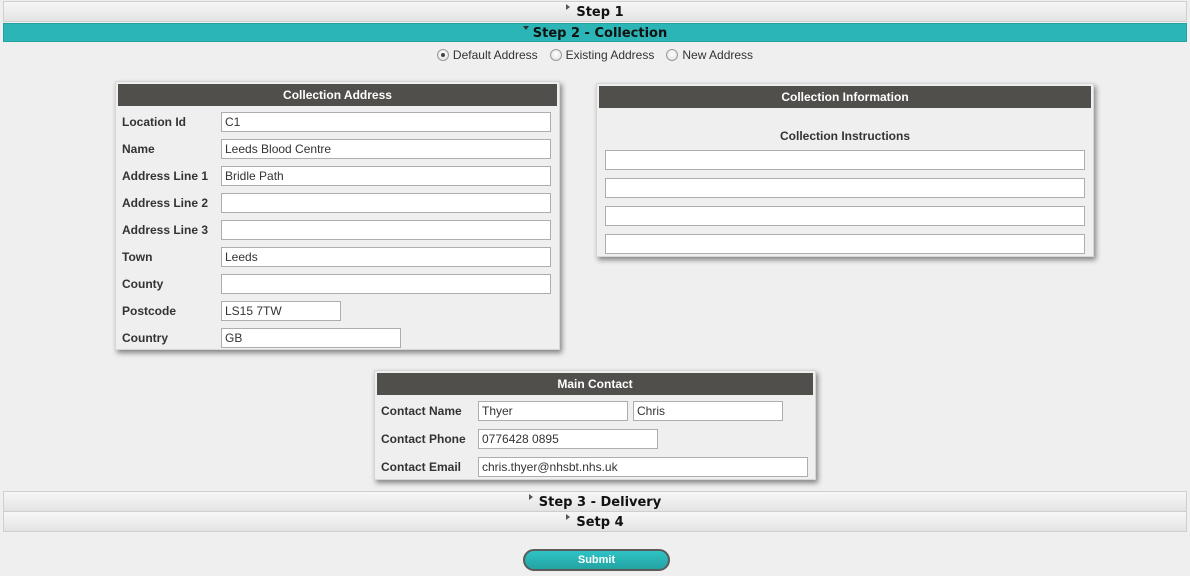 The width and height of the screenshot is (1190, 576). Describe the element at coordinates (708, 411) in the screenshot. I see `contact-first-name-field` at that location.